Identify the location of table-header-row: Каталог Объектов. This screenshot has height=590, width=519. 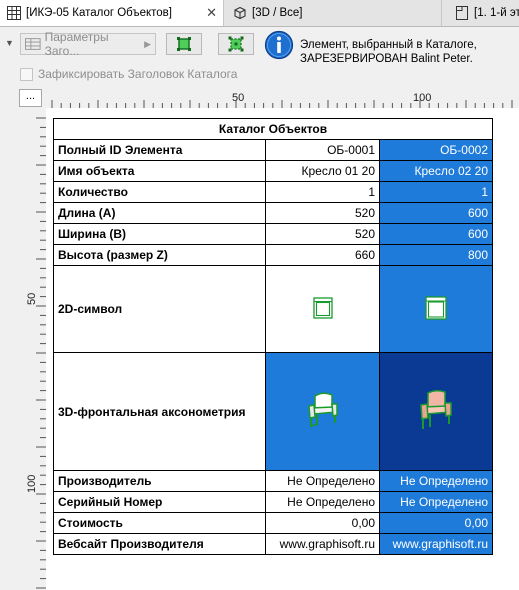
(273, 129).